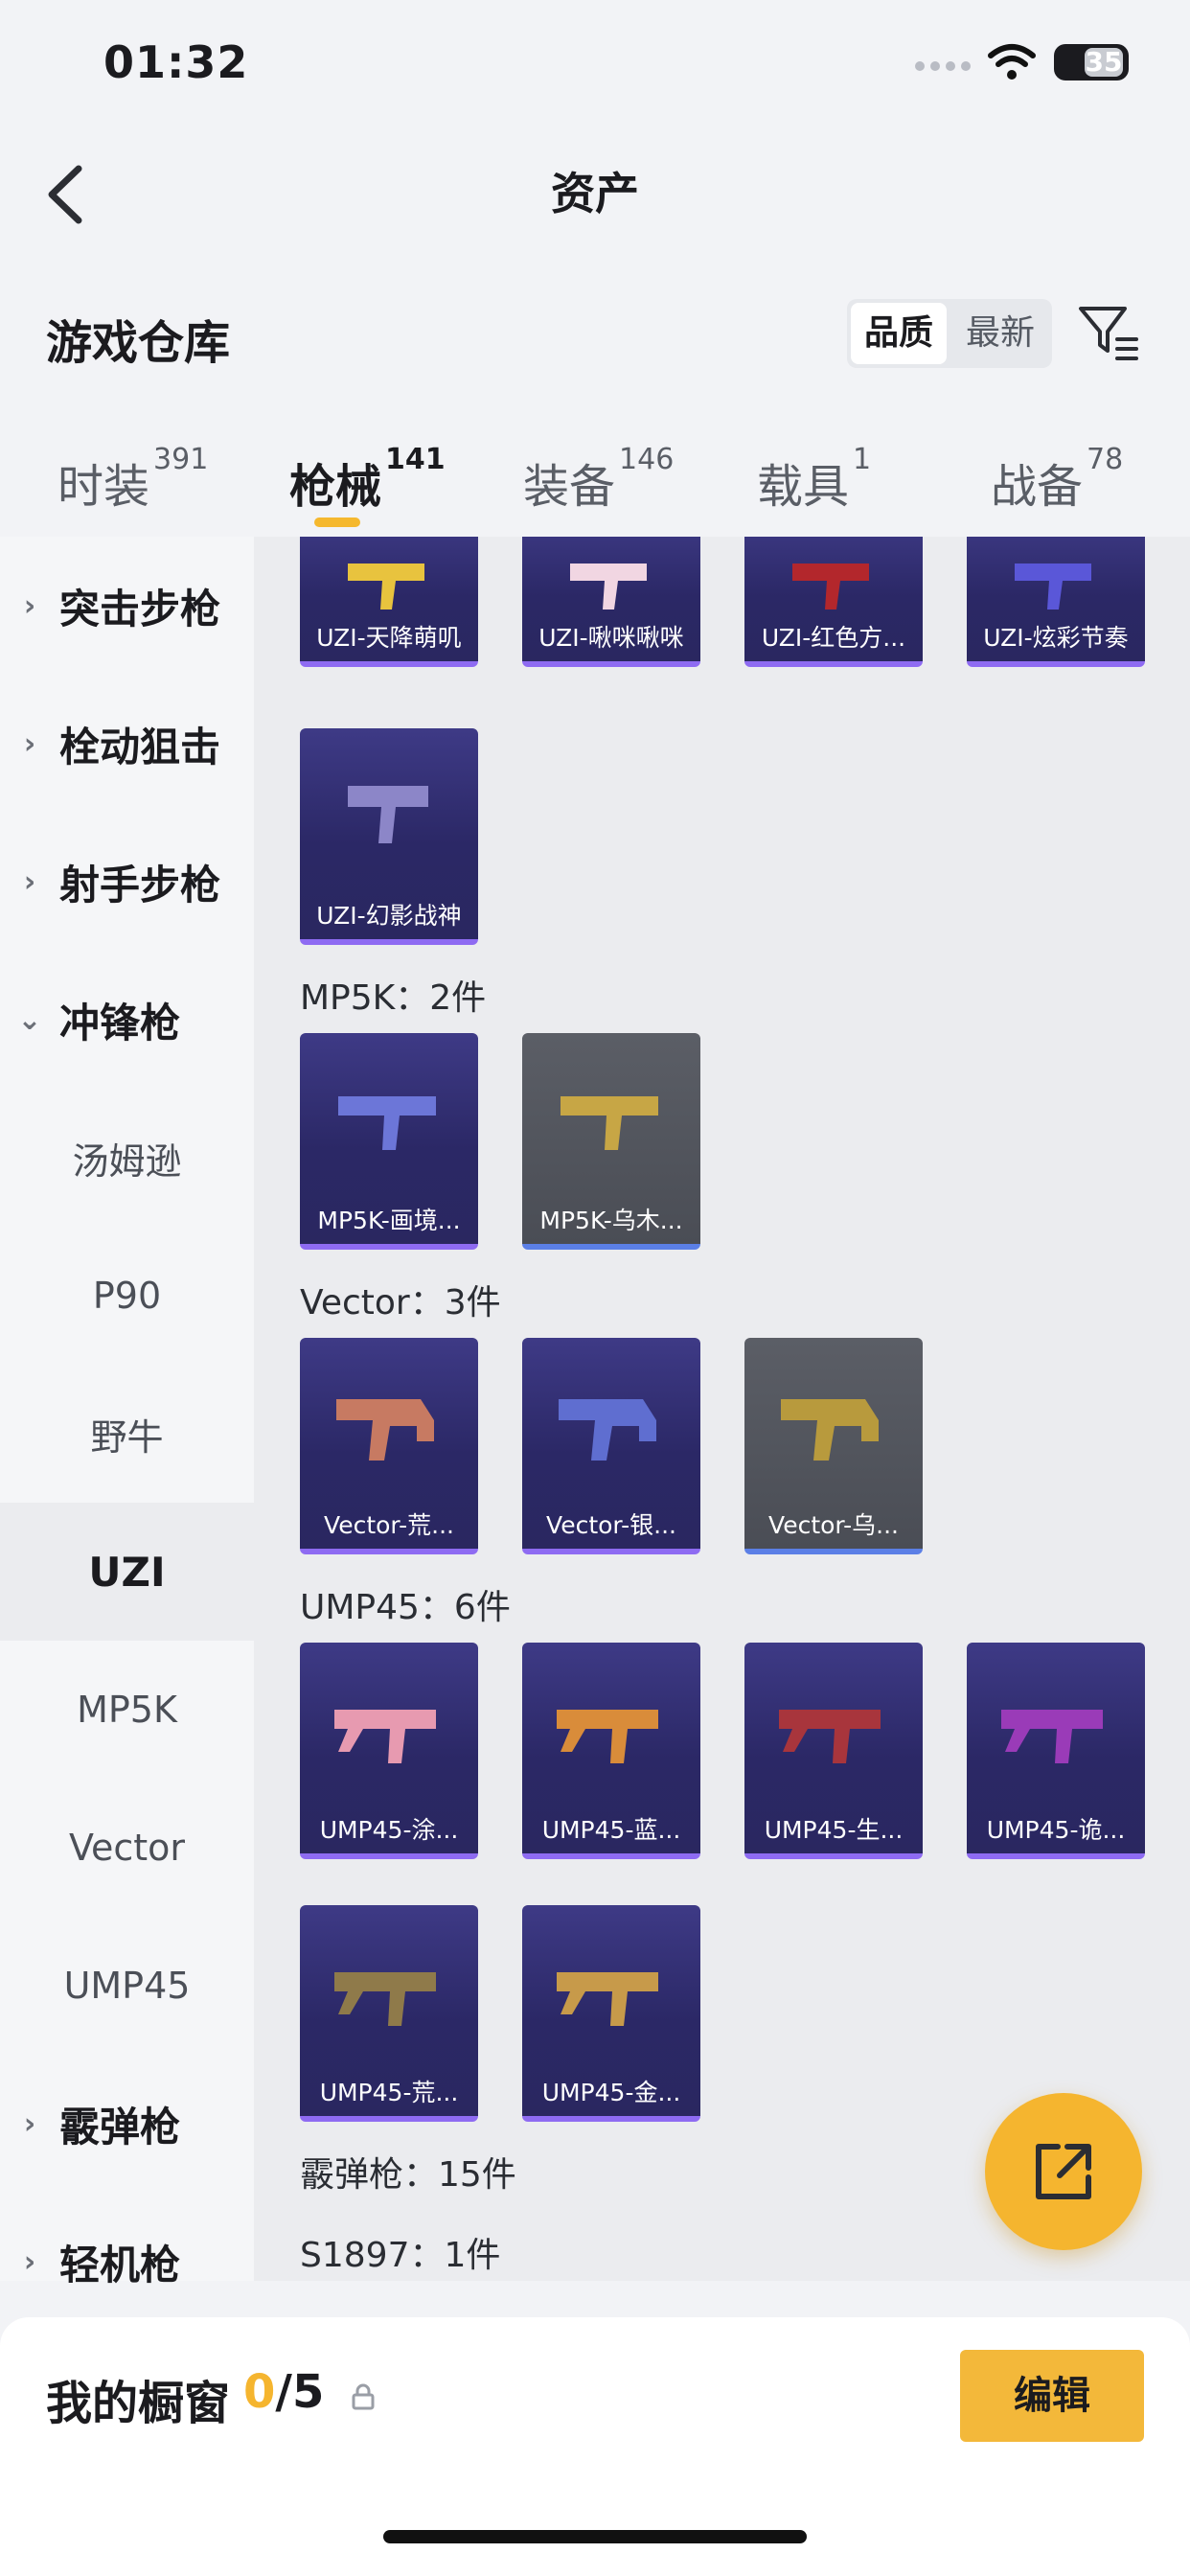  I want to click on sort-quality-button: 品质, so click(899, 333).